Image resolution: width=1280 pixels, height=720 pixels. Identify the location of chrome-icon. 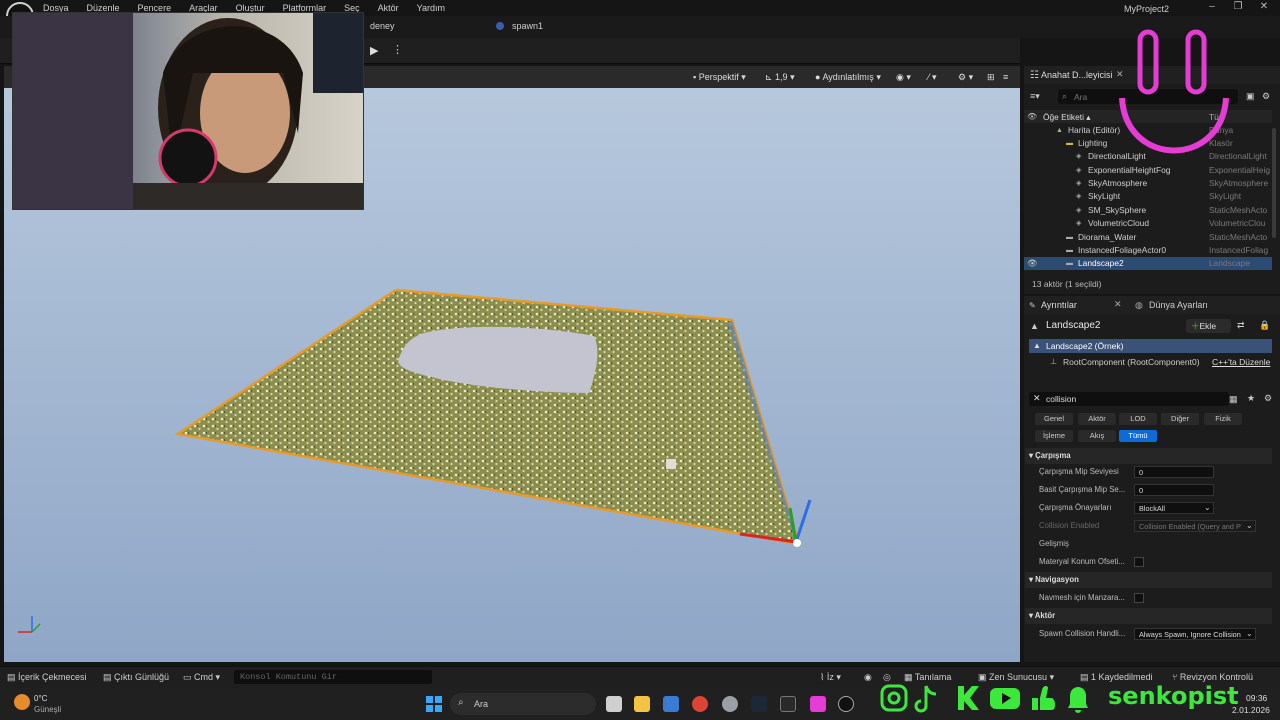
(700, 704).